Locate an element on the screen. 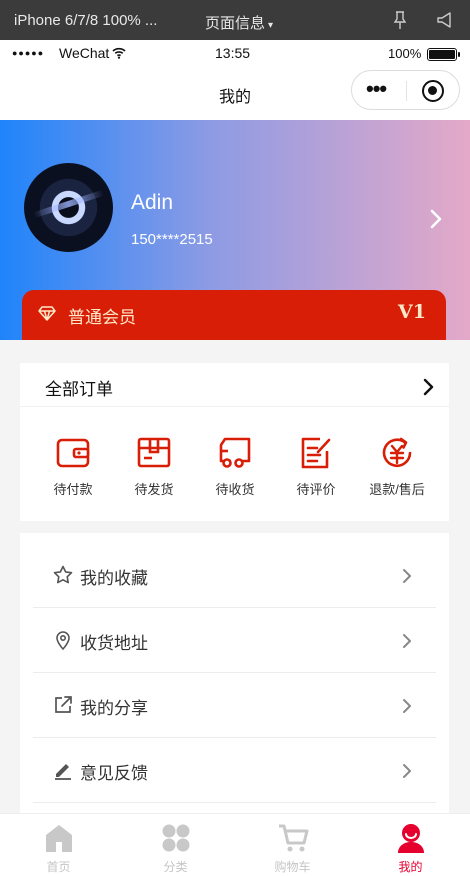 This screenshot has height=876, width=470. caret-down-icon: ▾ is located at coordinates (271, 25).